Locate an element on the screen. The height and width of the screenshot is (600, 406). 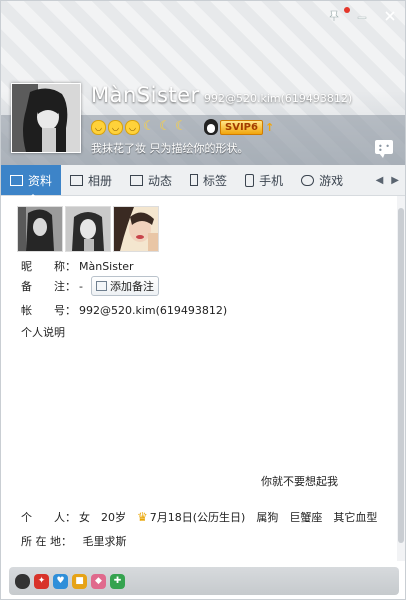
personal-label: 个 人： is located at coordinates (48, 517).